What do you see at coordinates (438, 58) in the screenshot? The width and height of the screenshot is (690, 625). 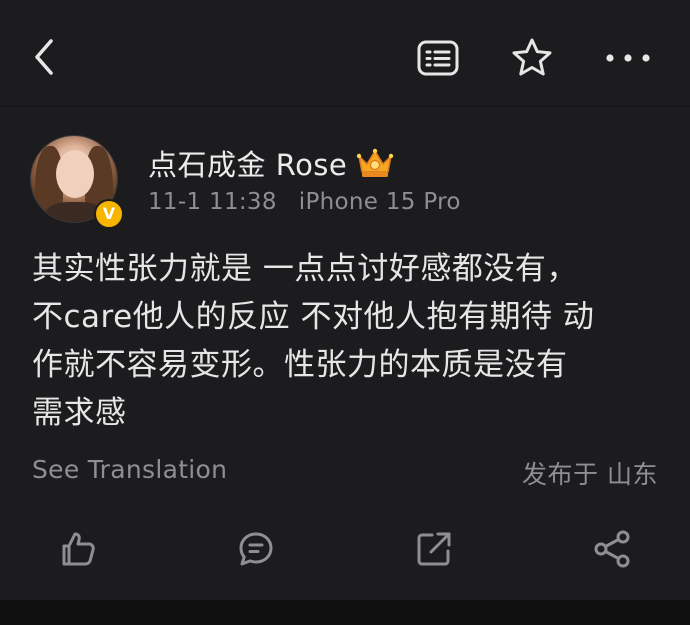 I see `reader-mode-icon` at bounding box center [438, 58].